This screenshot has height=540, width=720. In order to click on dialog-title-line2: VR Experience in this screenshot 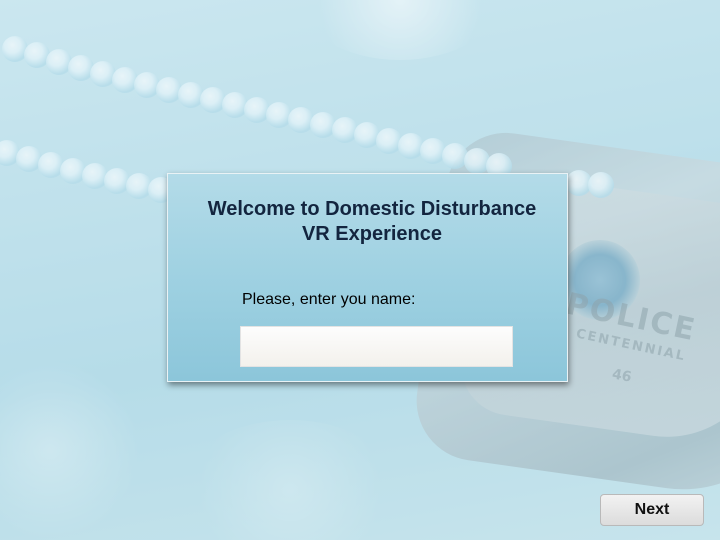, I will do `click(372, 234)`.